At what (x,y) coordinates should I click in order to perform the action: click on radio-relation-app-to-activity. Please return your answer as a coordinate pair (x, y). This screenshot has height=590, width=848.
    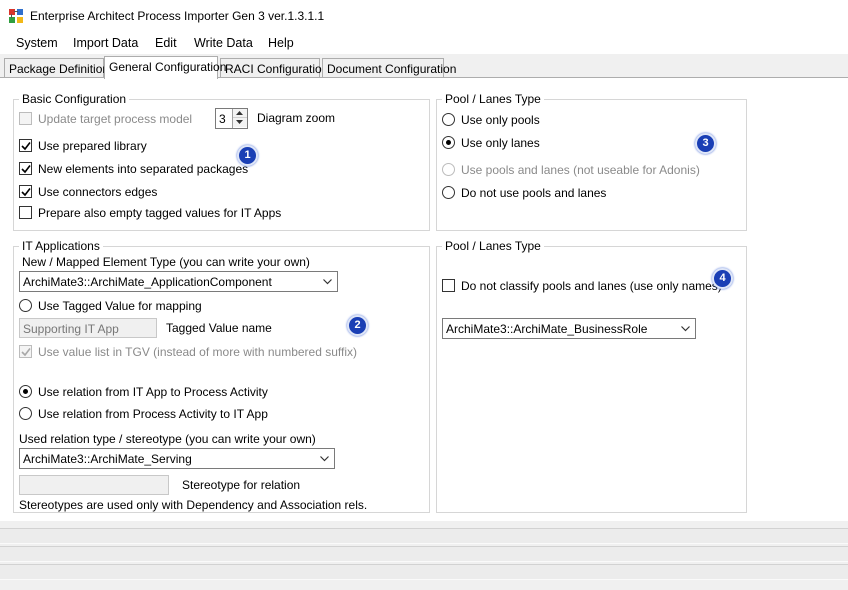
    Looking at the image, I should click on (25, 391).